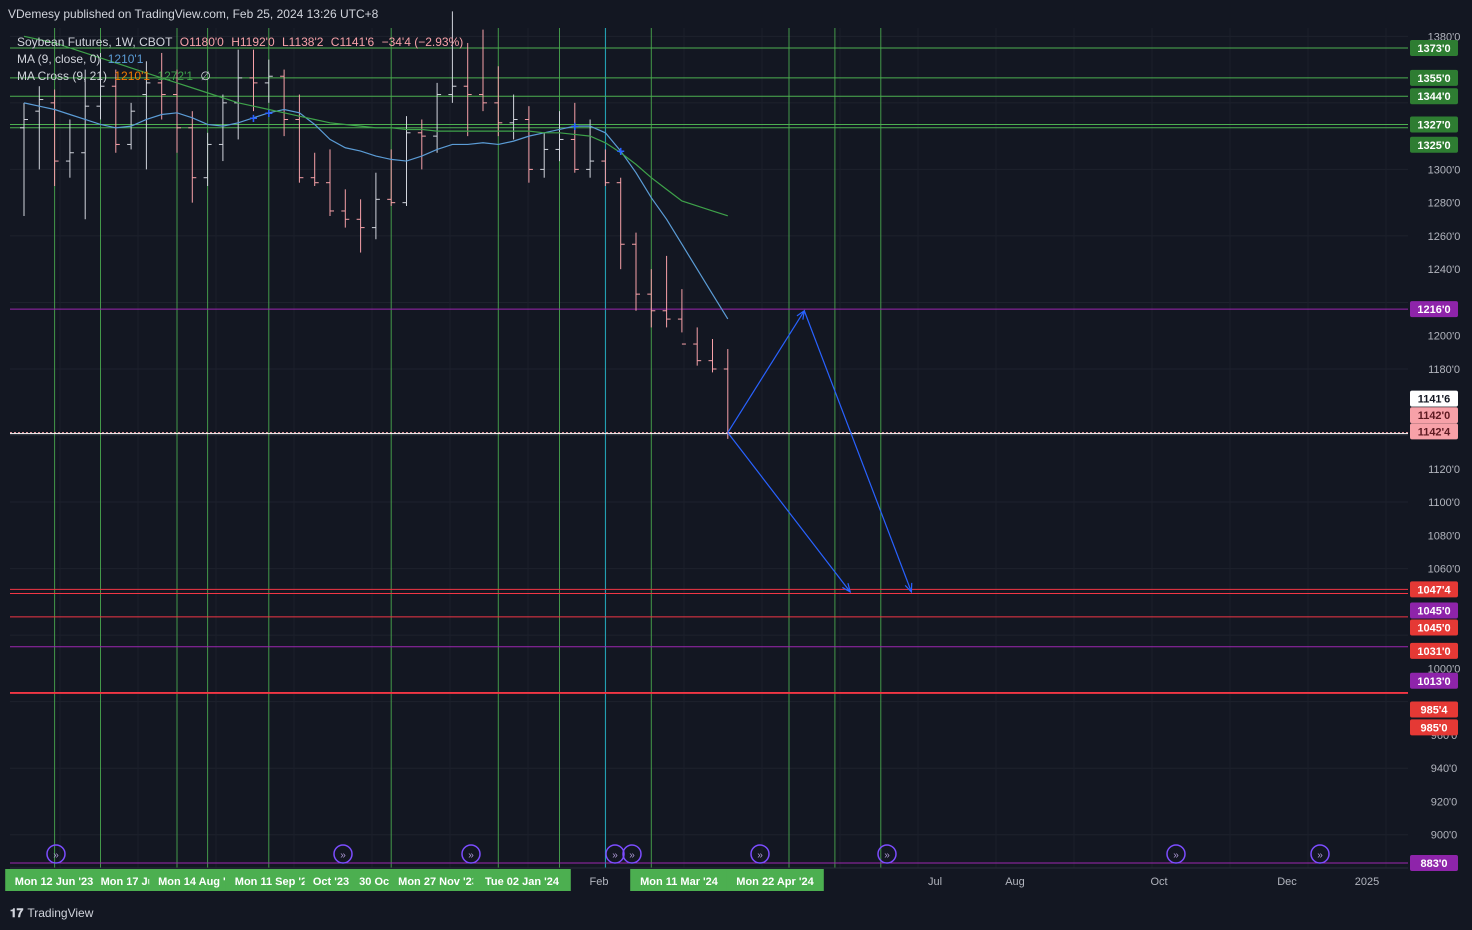 The height and width of the screenshot is (930, 1472). I want to click on price-tick-label: 1120'0, so click(1444, 470).